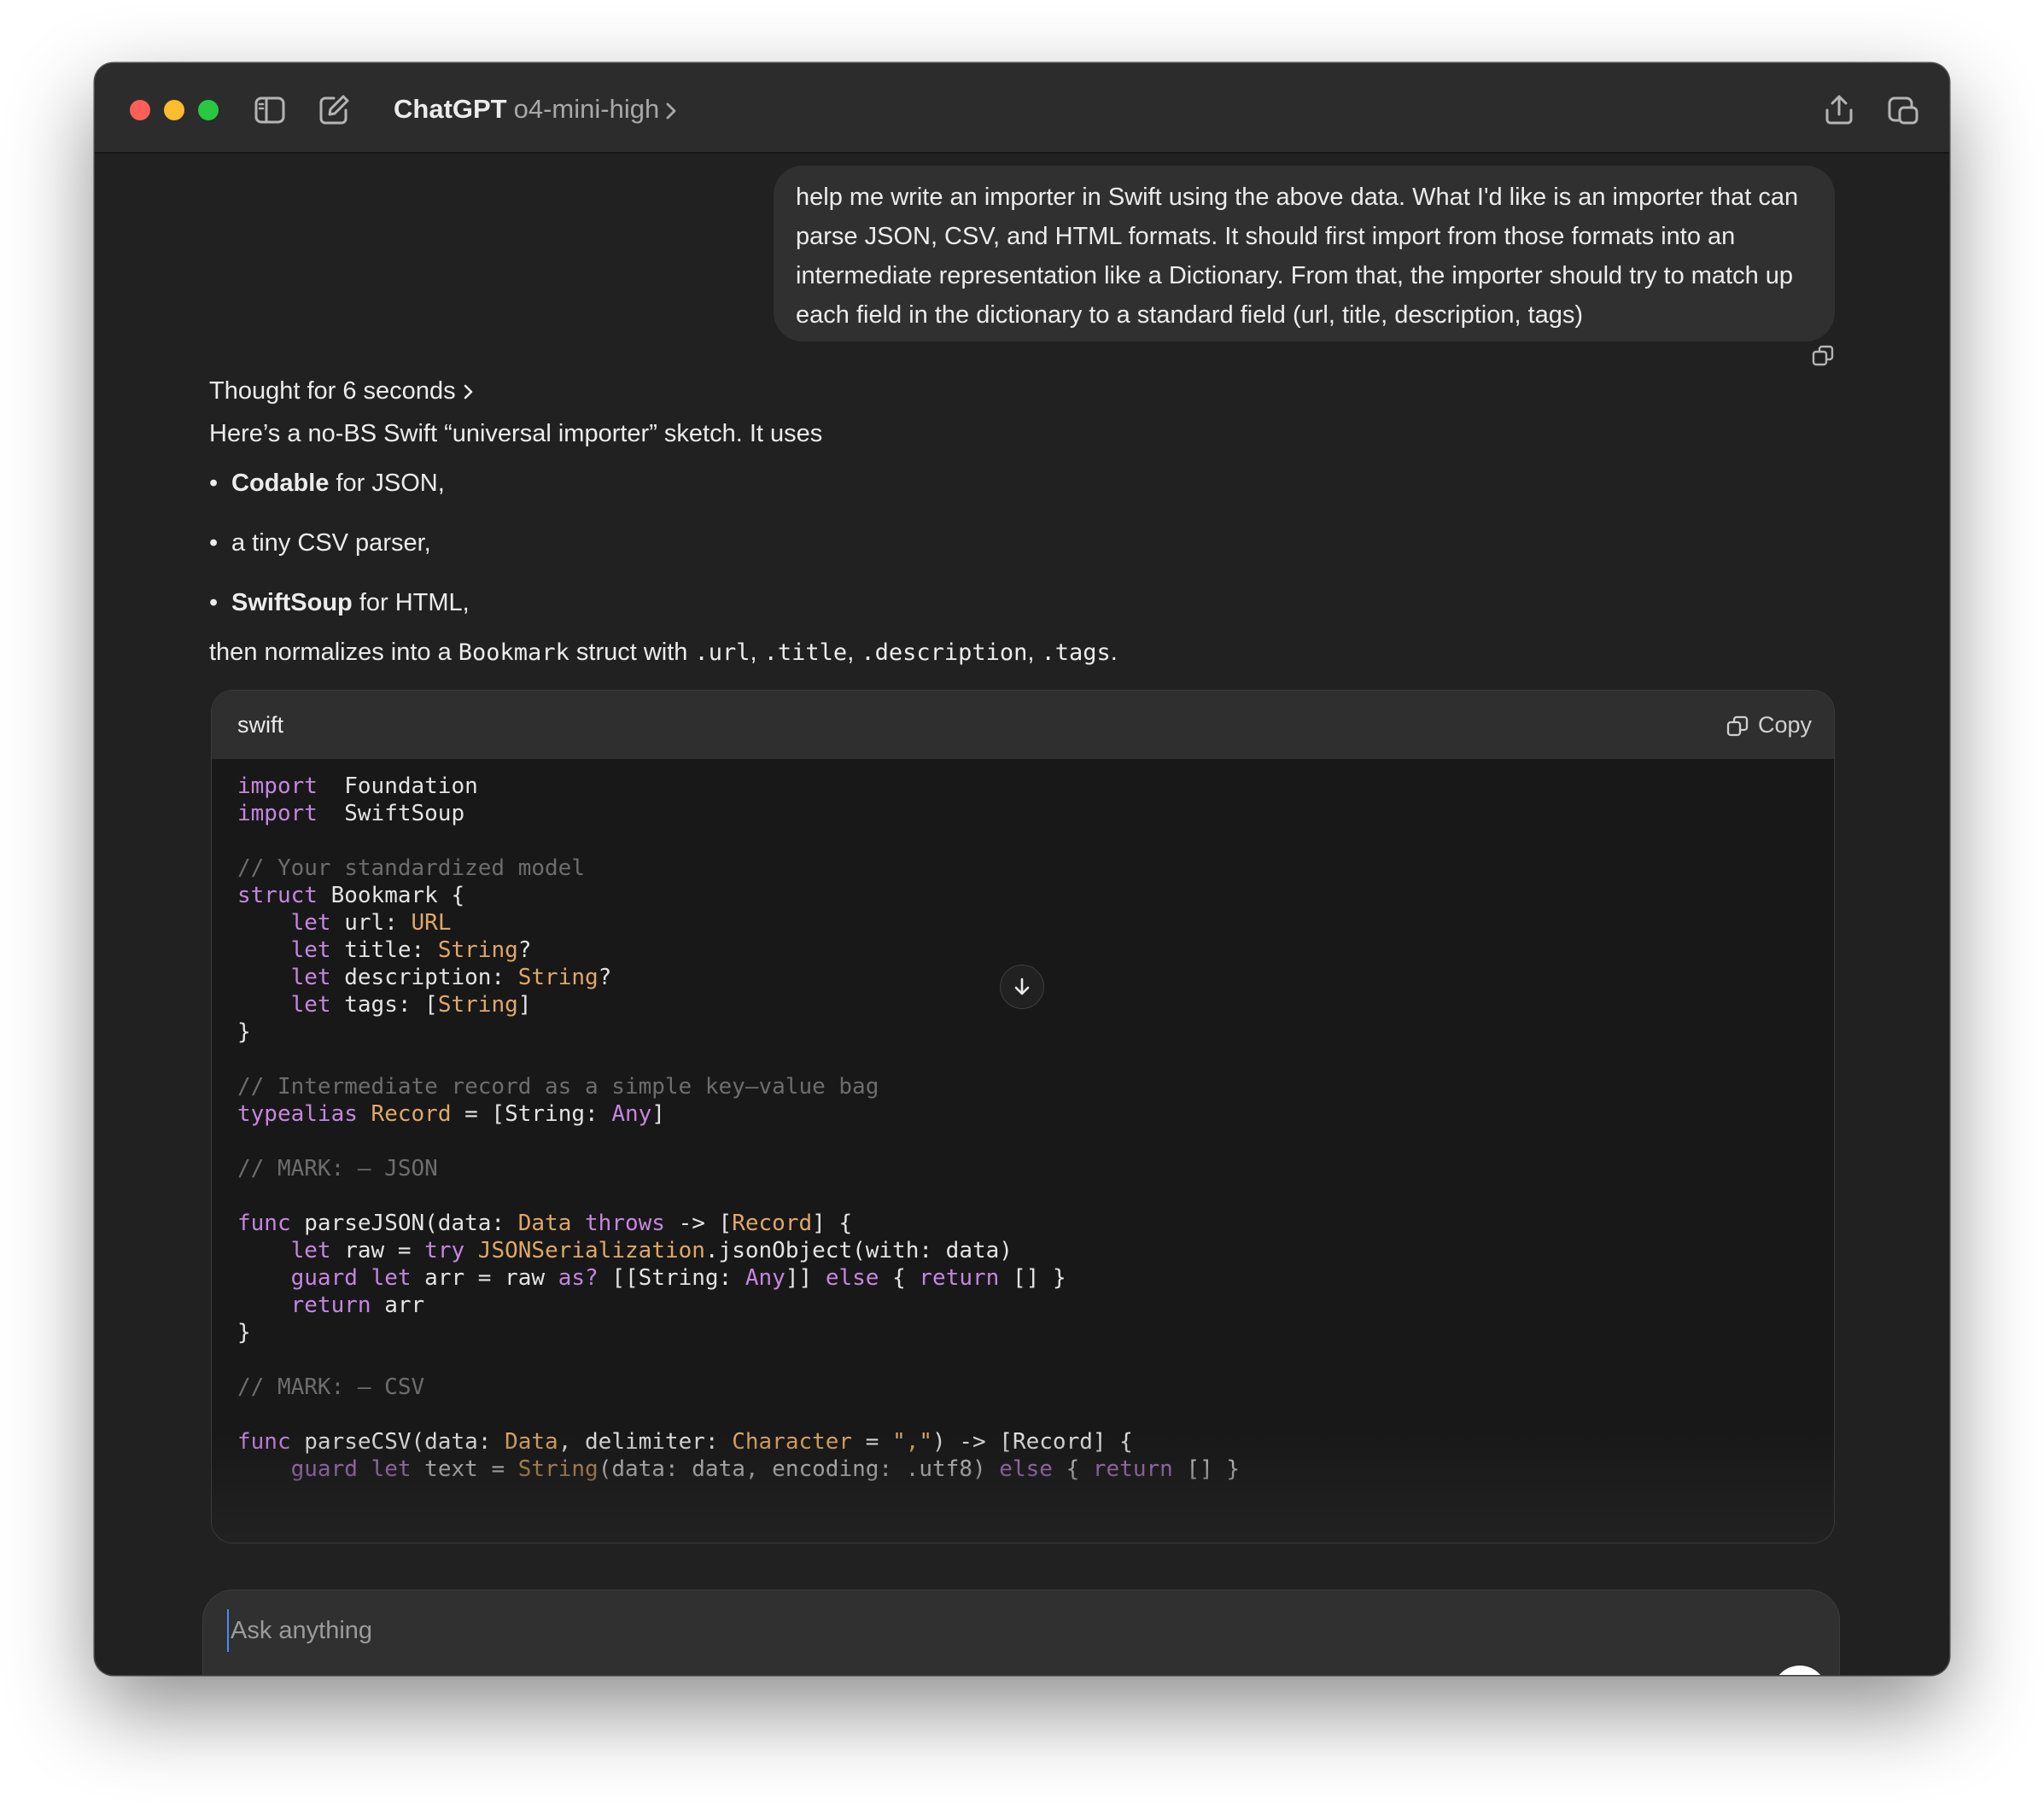  I want to click on compose-icon, so click(334, 110).